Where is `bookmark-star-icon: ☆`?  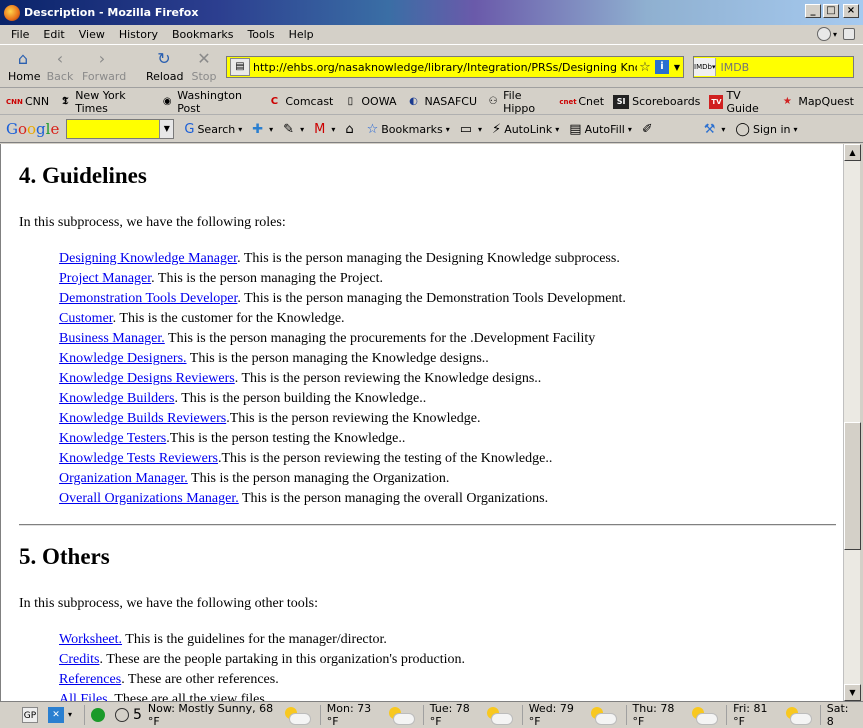 bookmark-star-icon: ☆ is located at coordinates (645, 67).